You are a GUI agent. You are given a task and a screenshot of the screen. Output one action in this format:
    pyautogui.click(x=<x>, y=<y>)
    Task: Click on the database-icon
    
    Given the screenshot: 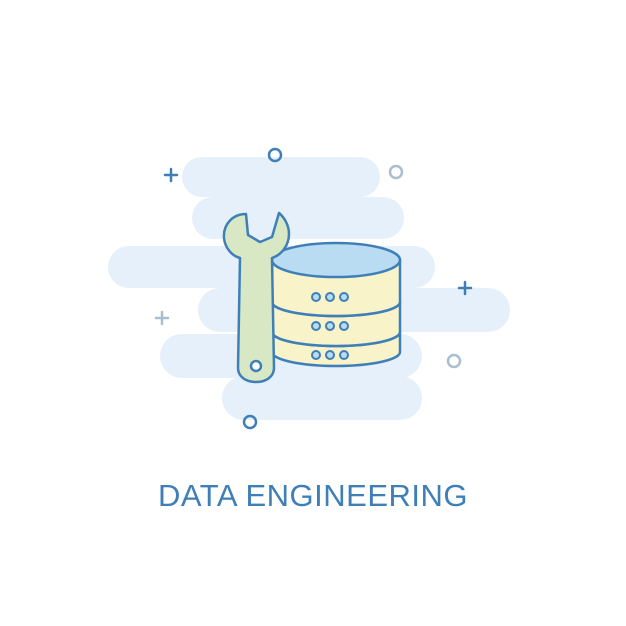 What is the action you would take?
    pyautogui.click(x=336, y=304)
    